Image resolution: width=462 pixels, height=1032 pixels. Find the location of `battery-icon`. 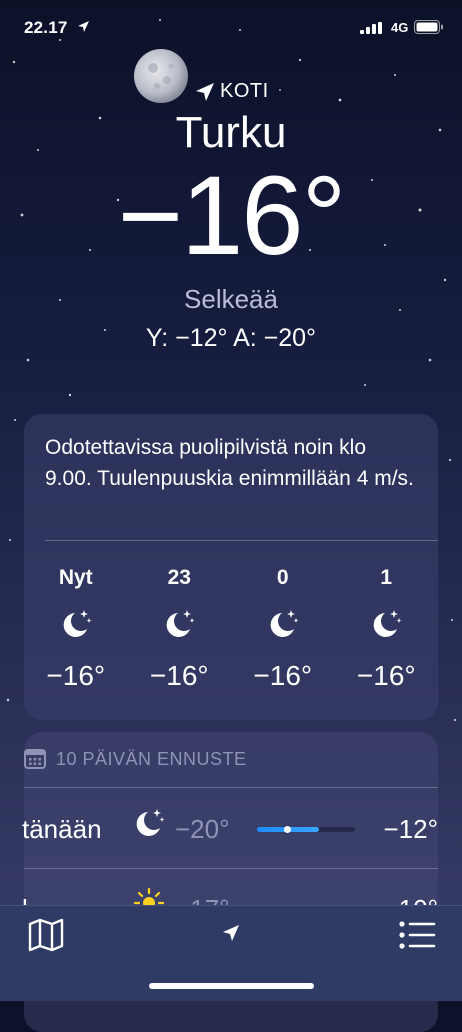

battery-icon is located at coordinates (428, 27).